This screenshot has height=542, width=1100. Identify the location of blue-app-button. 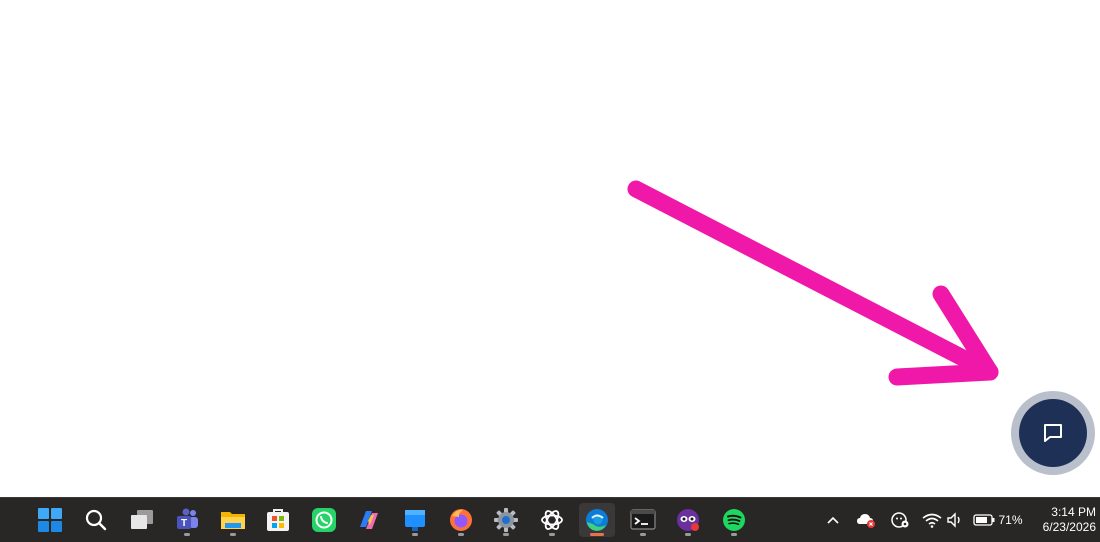
(415, 520).